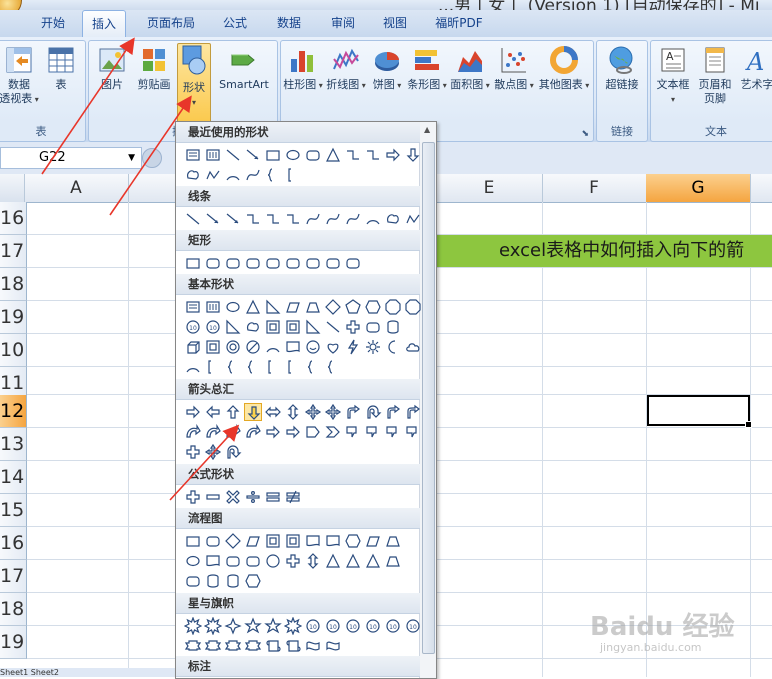 The image size is (772, 679). I want to click on ud-shape-icon, so click(313, 561).